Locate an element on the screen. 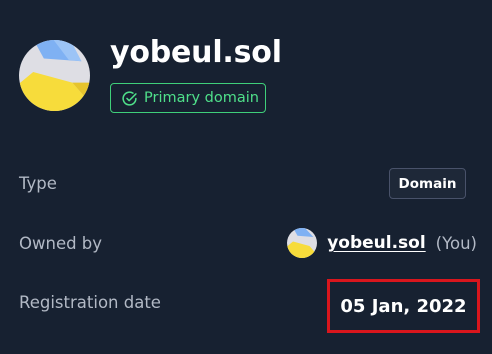  primary-domain-badge: Primary domain is located at coordinates (188, 98).